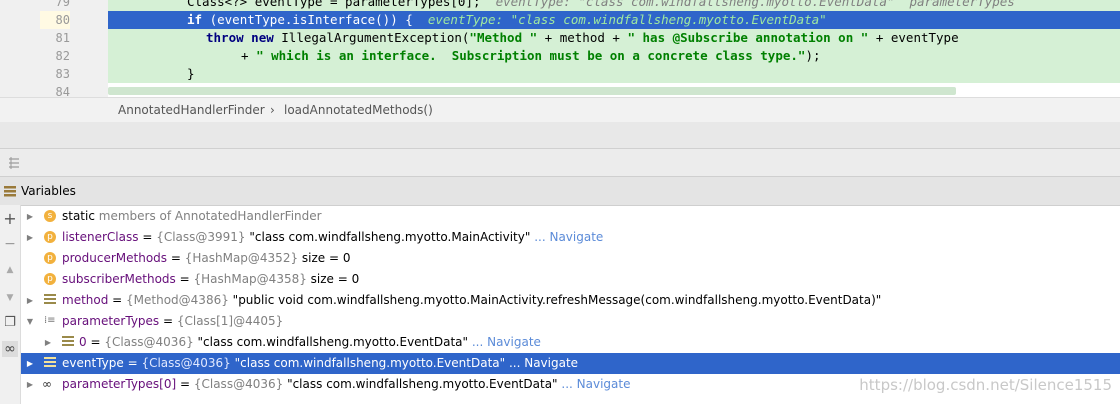  Describe the element at coordinates (14, 163) in the screenshot. I see `frames-icon` at that location.